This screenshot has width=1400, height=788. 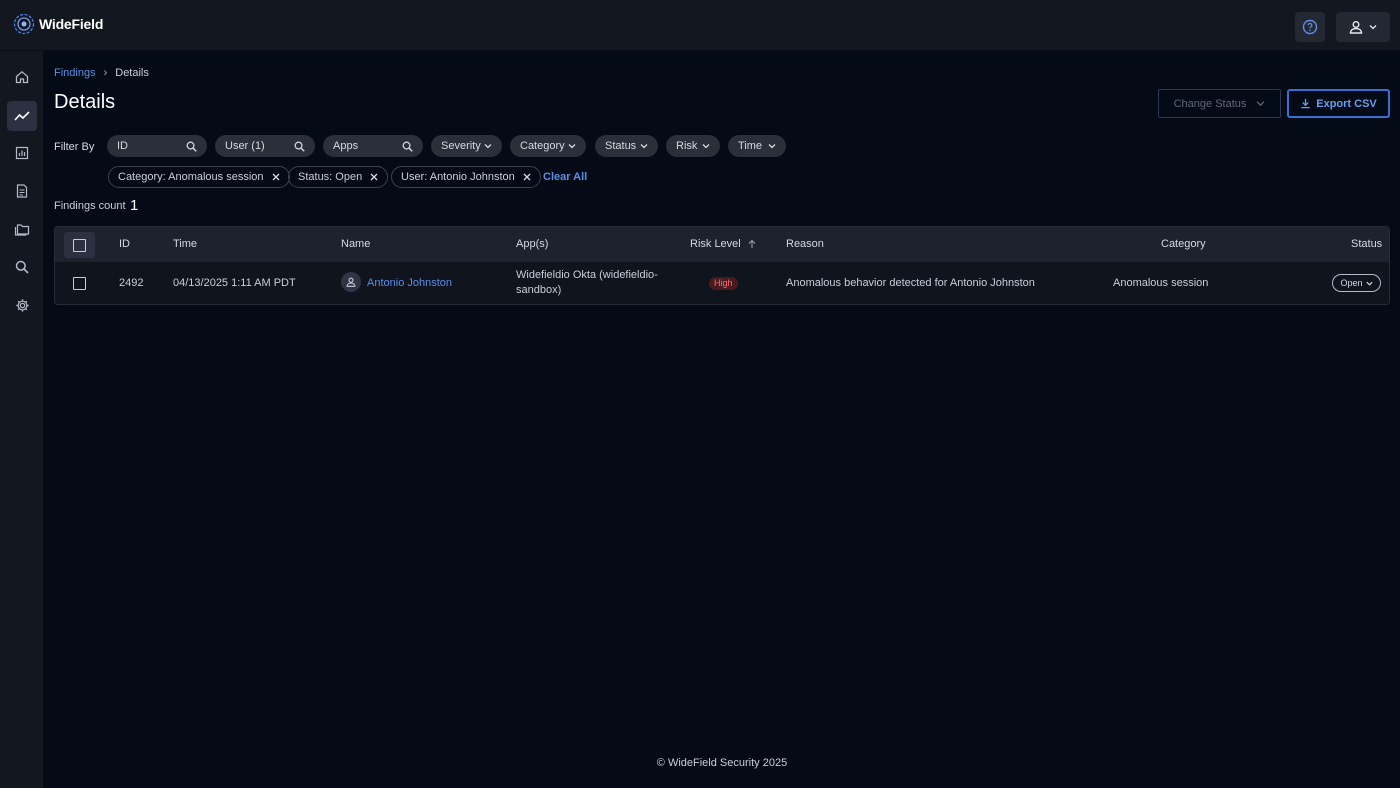 I want to click on sidebar-item-documents, so click(x=22, y=191).